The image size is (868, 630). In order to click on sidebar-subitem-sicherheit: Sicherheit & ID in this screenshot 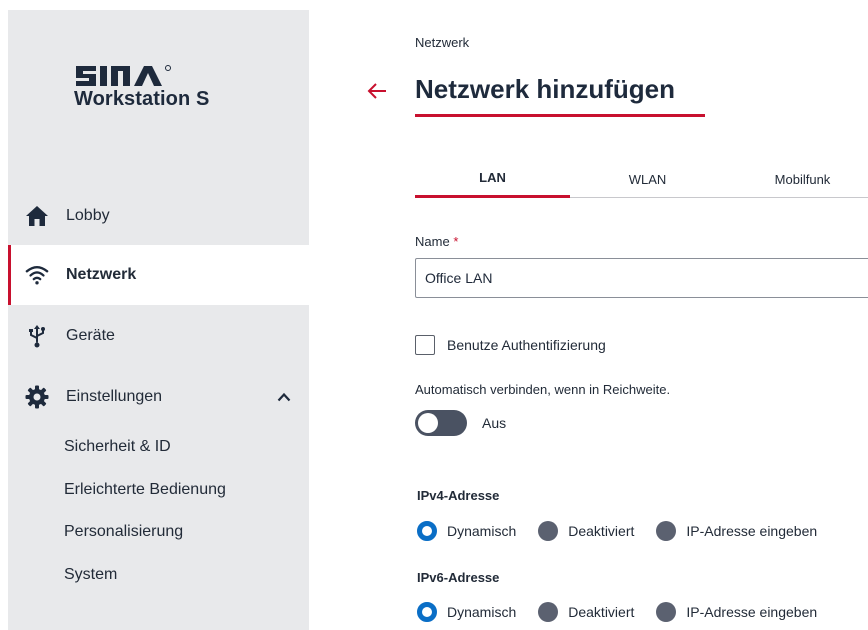, I will do `click(117, 447)`.